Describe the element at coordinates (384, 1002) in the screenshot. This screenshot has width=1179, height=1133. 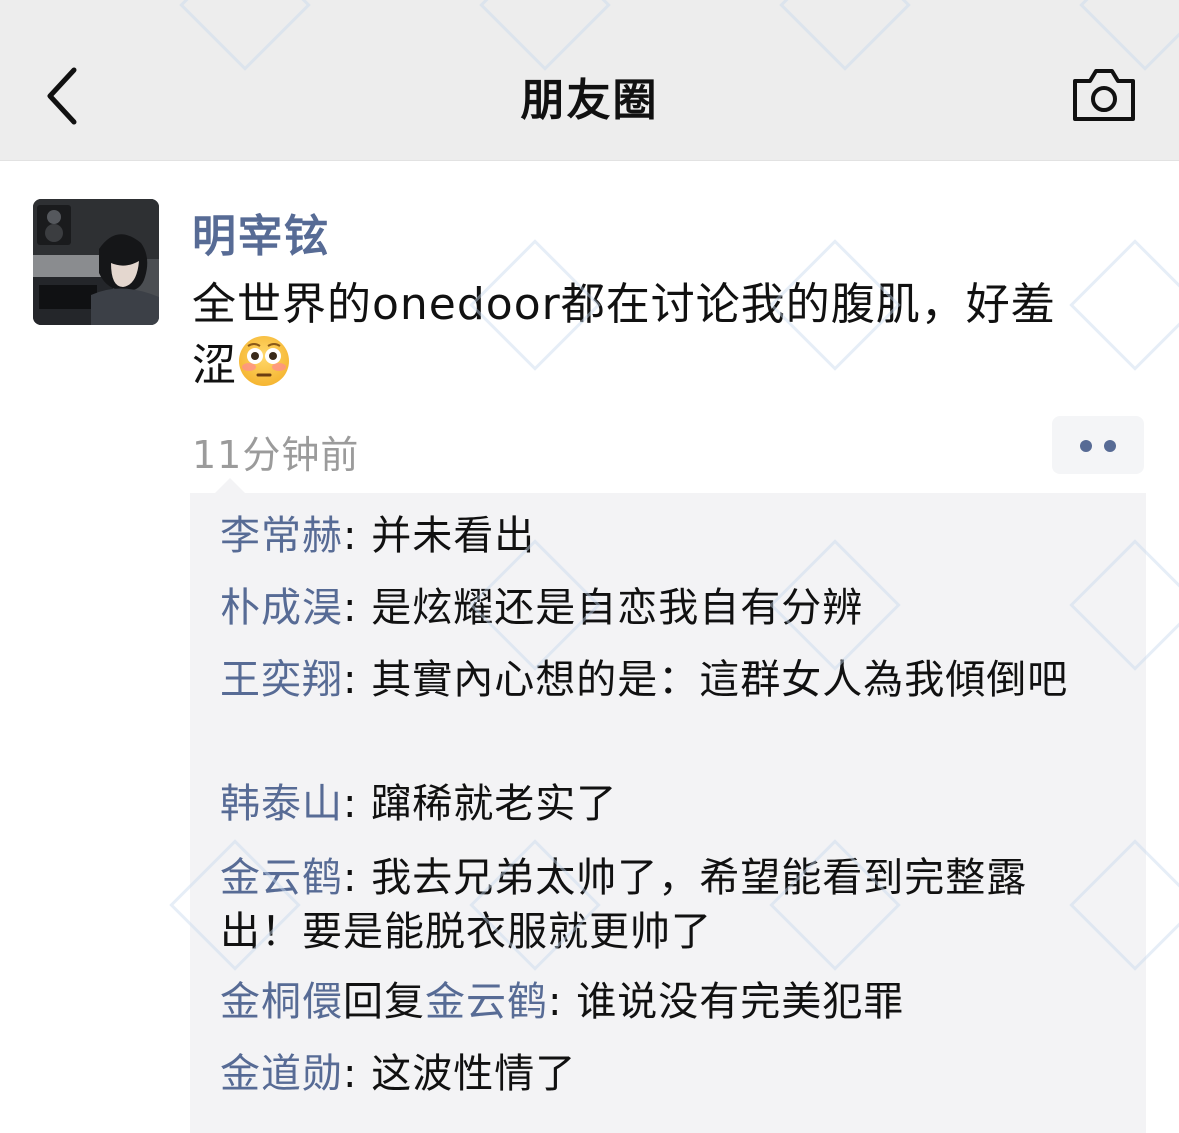
I see `comment-reply-word: 回复` at that location.